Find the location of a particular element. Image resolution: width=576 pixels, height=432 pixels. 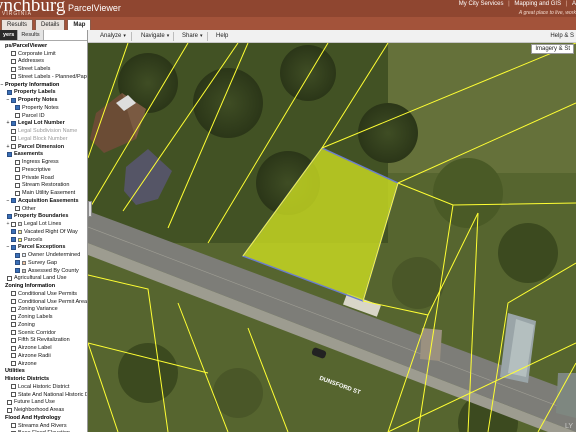

my-city-services-link: My City Services is located at coordinates (481, 4).